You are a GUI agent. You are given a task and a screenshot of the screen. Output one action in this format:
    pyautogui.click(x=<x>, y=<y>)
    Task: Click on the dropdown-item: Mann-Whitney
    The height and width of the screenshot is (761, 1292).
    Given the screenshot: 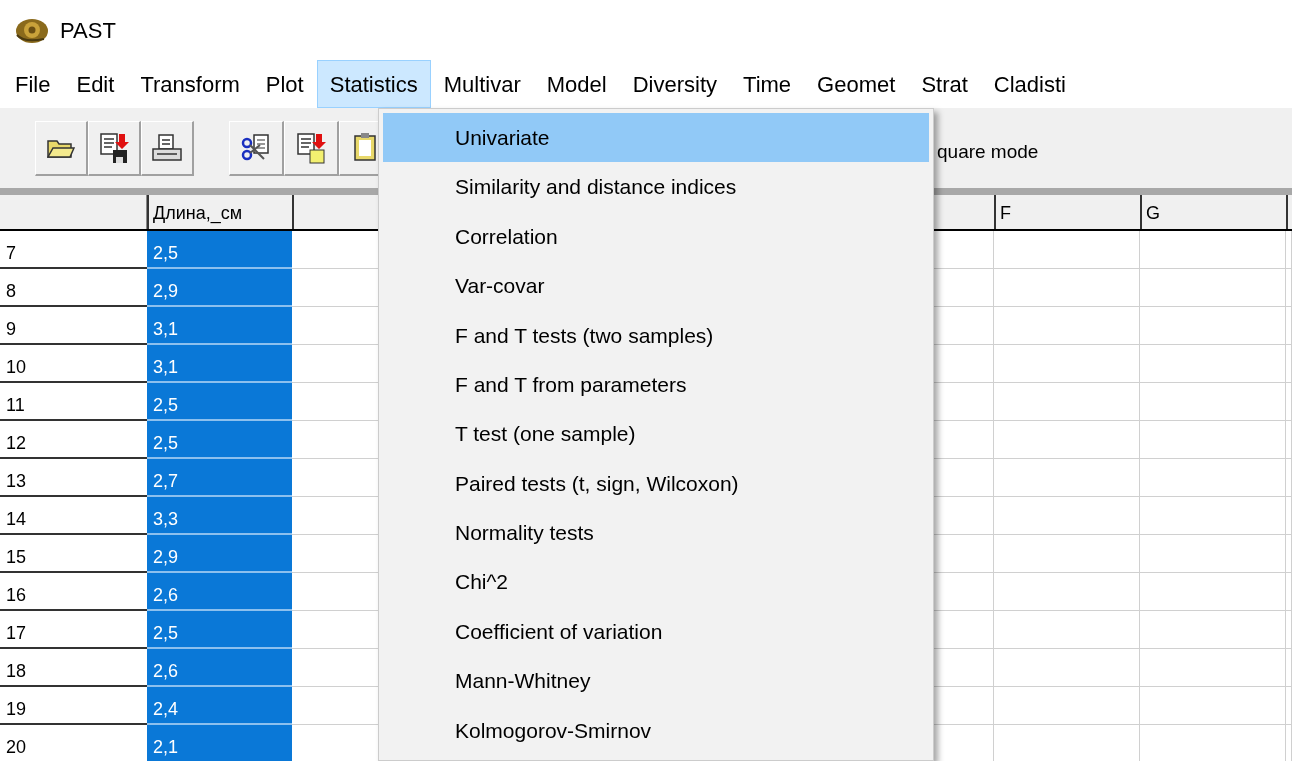 What is the action you would take?
    pyautogui.click(x=656, y=681)
    